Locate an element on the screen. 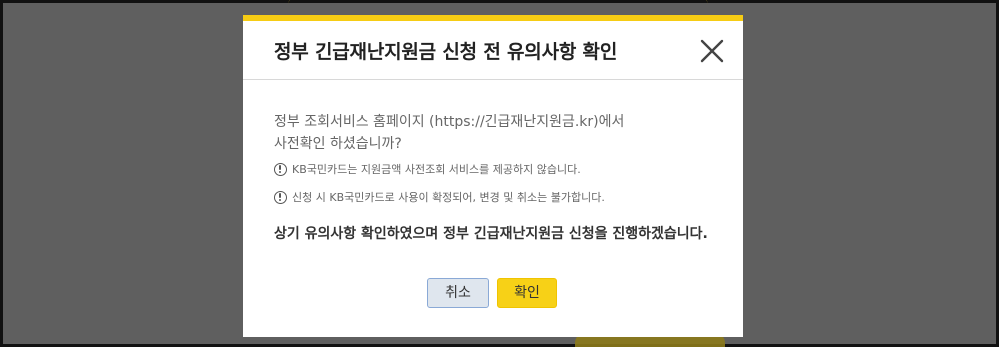 The image size is (999, 347). intro-line-2: 사전확인 하셨습니까? is located at coordinates (338, 144).